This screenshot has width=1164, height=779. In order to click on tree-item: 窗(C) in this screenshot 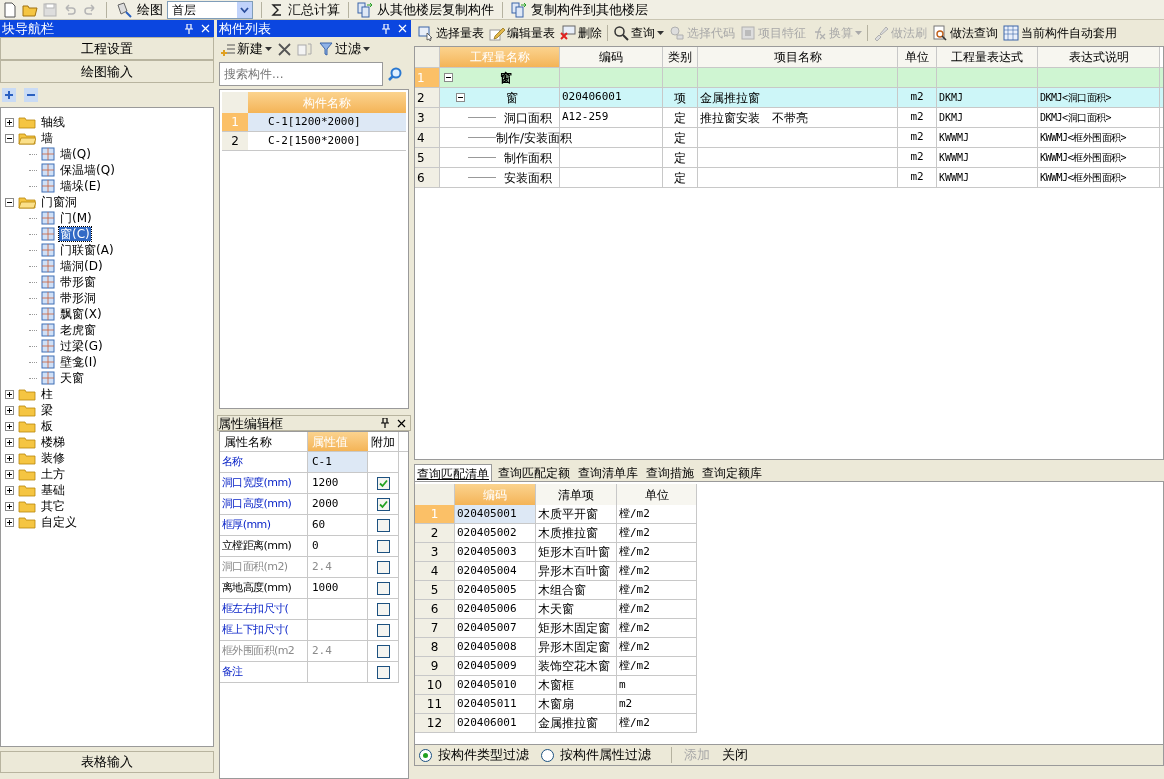, I will do `click(75, 234)`.